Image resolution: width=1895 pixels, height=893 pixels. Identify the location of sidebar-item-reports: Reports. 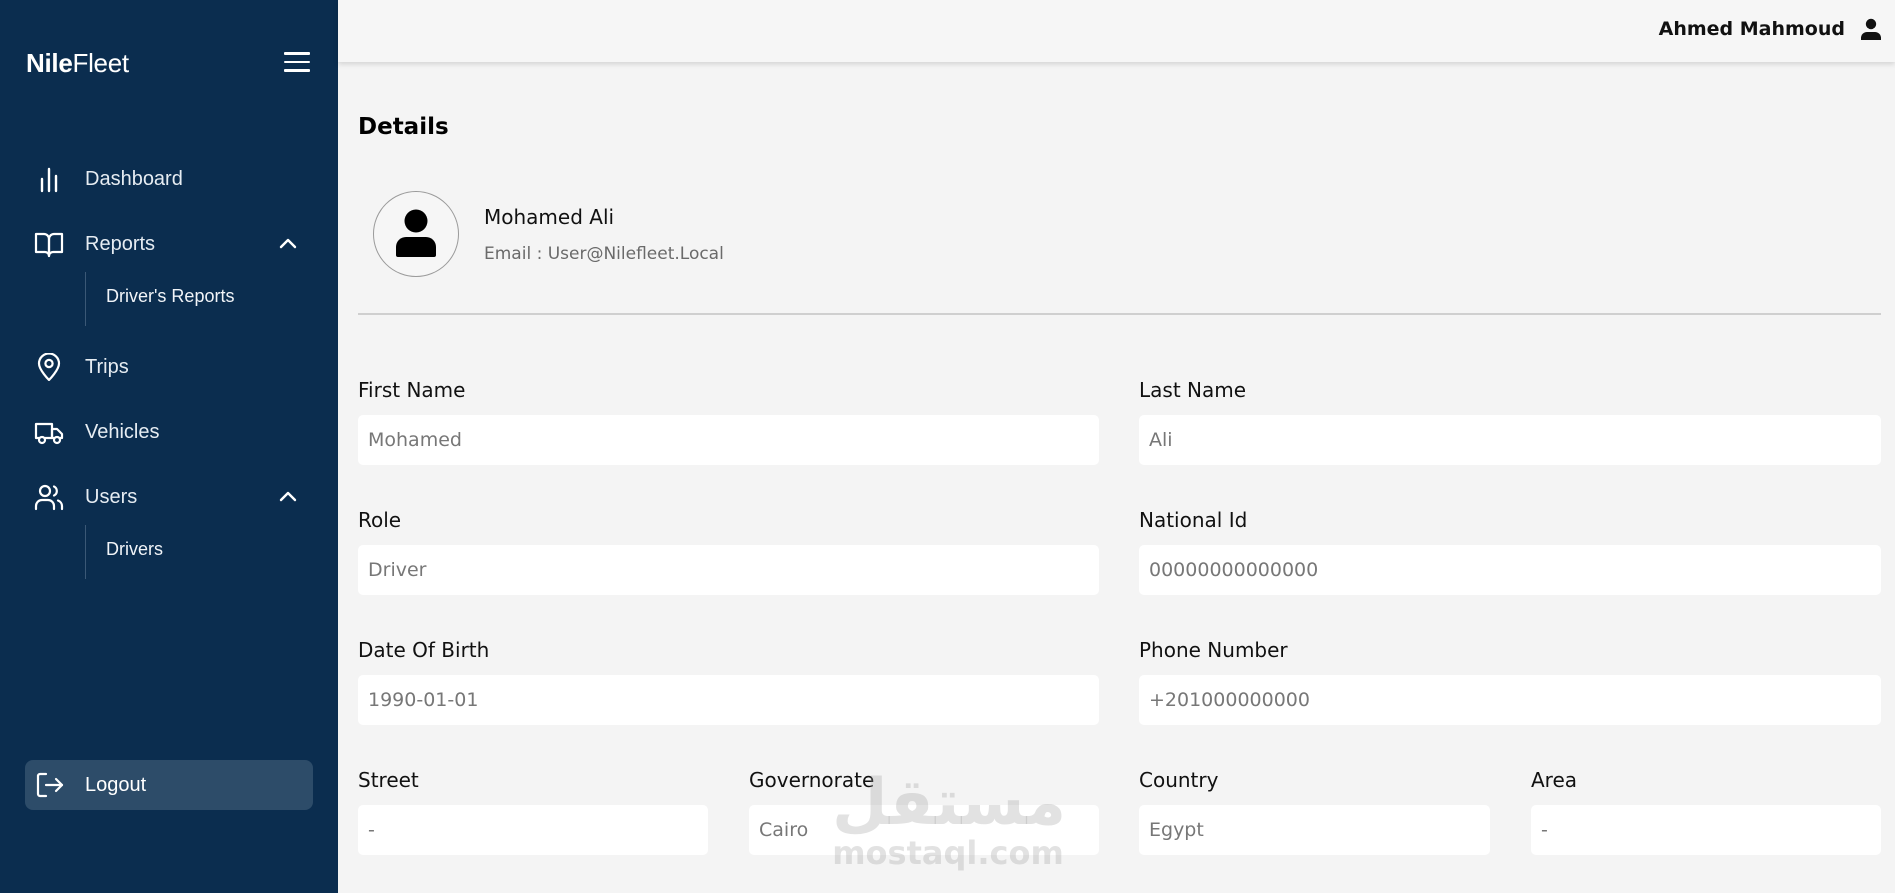
(169, 244).